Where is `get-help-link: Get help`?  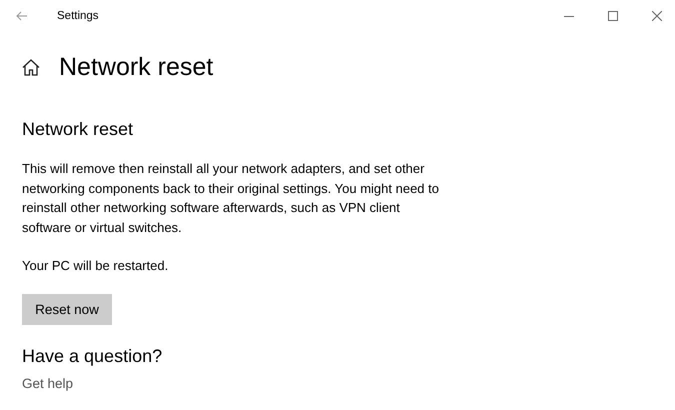
get-help-link: Get help is located at coordinates (48, 383).